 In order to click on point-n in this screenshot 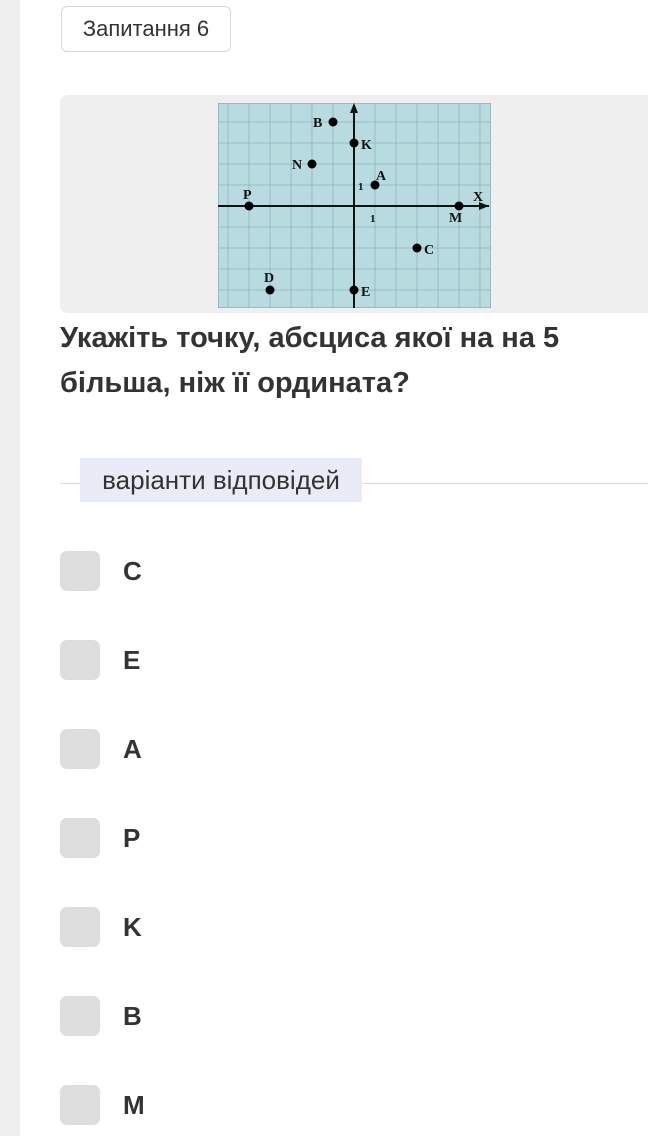, I will do `click(312, 164)`.